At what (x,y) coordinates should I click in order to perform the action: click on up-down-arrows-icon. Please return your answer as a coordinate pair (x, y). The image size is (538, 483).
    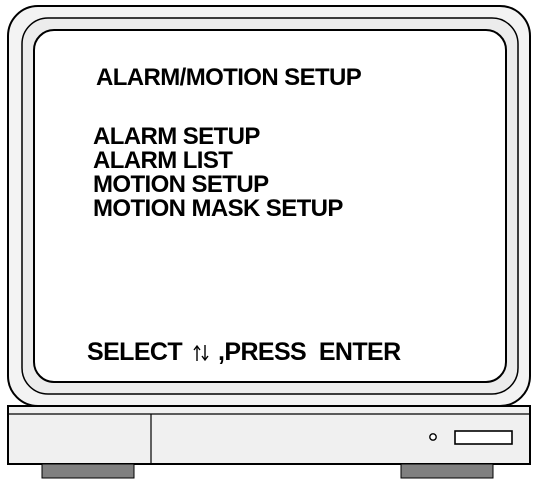
    Looking at the image, I should click on (201, 353).